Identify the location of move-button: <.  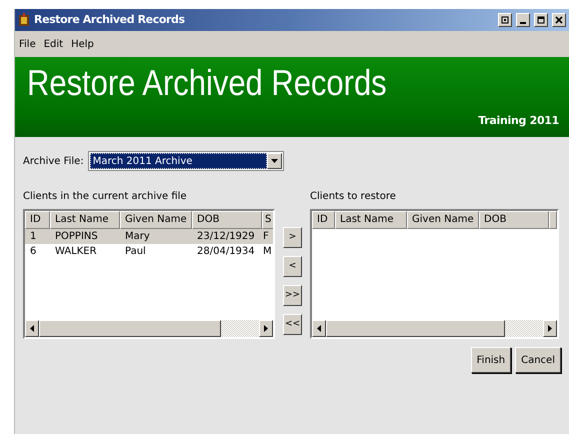
(292, 266).